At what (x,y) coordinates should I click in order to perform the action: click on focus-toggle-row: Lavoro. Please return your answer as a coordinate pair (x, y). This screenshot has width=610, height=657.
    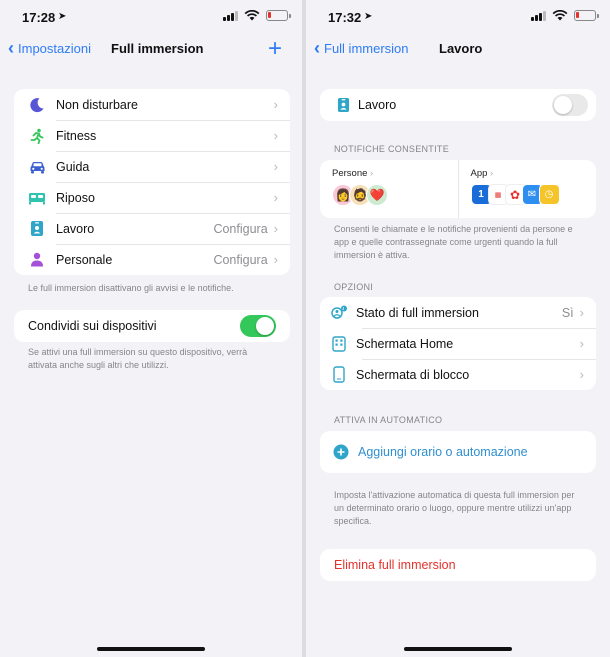
    Looking at the image, I should click on (458, 105).